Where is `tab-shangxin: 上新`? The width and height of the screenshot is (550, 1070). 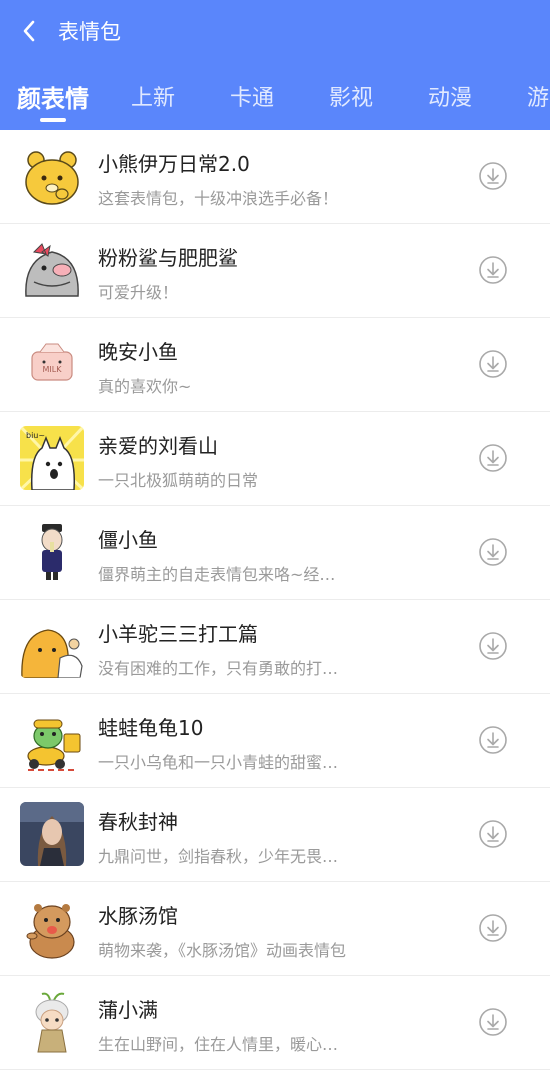 tab-shangxin: 上新 is located at coordinates (153, 96).